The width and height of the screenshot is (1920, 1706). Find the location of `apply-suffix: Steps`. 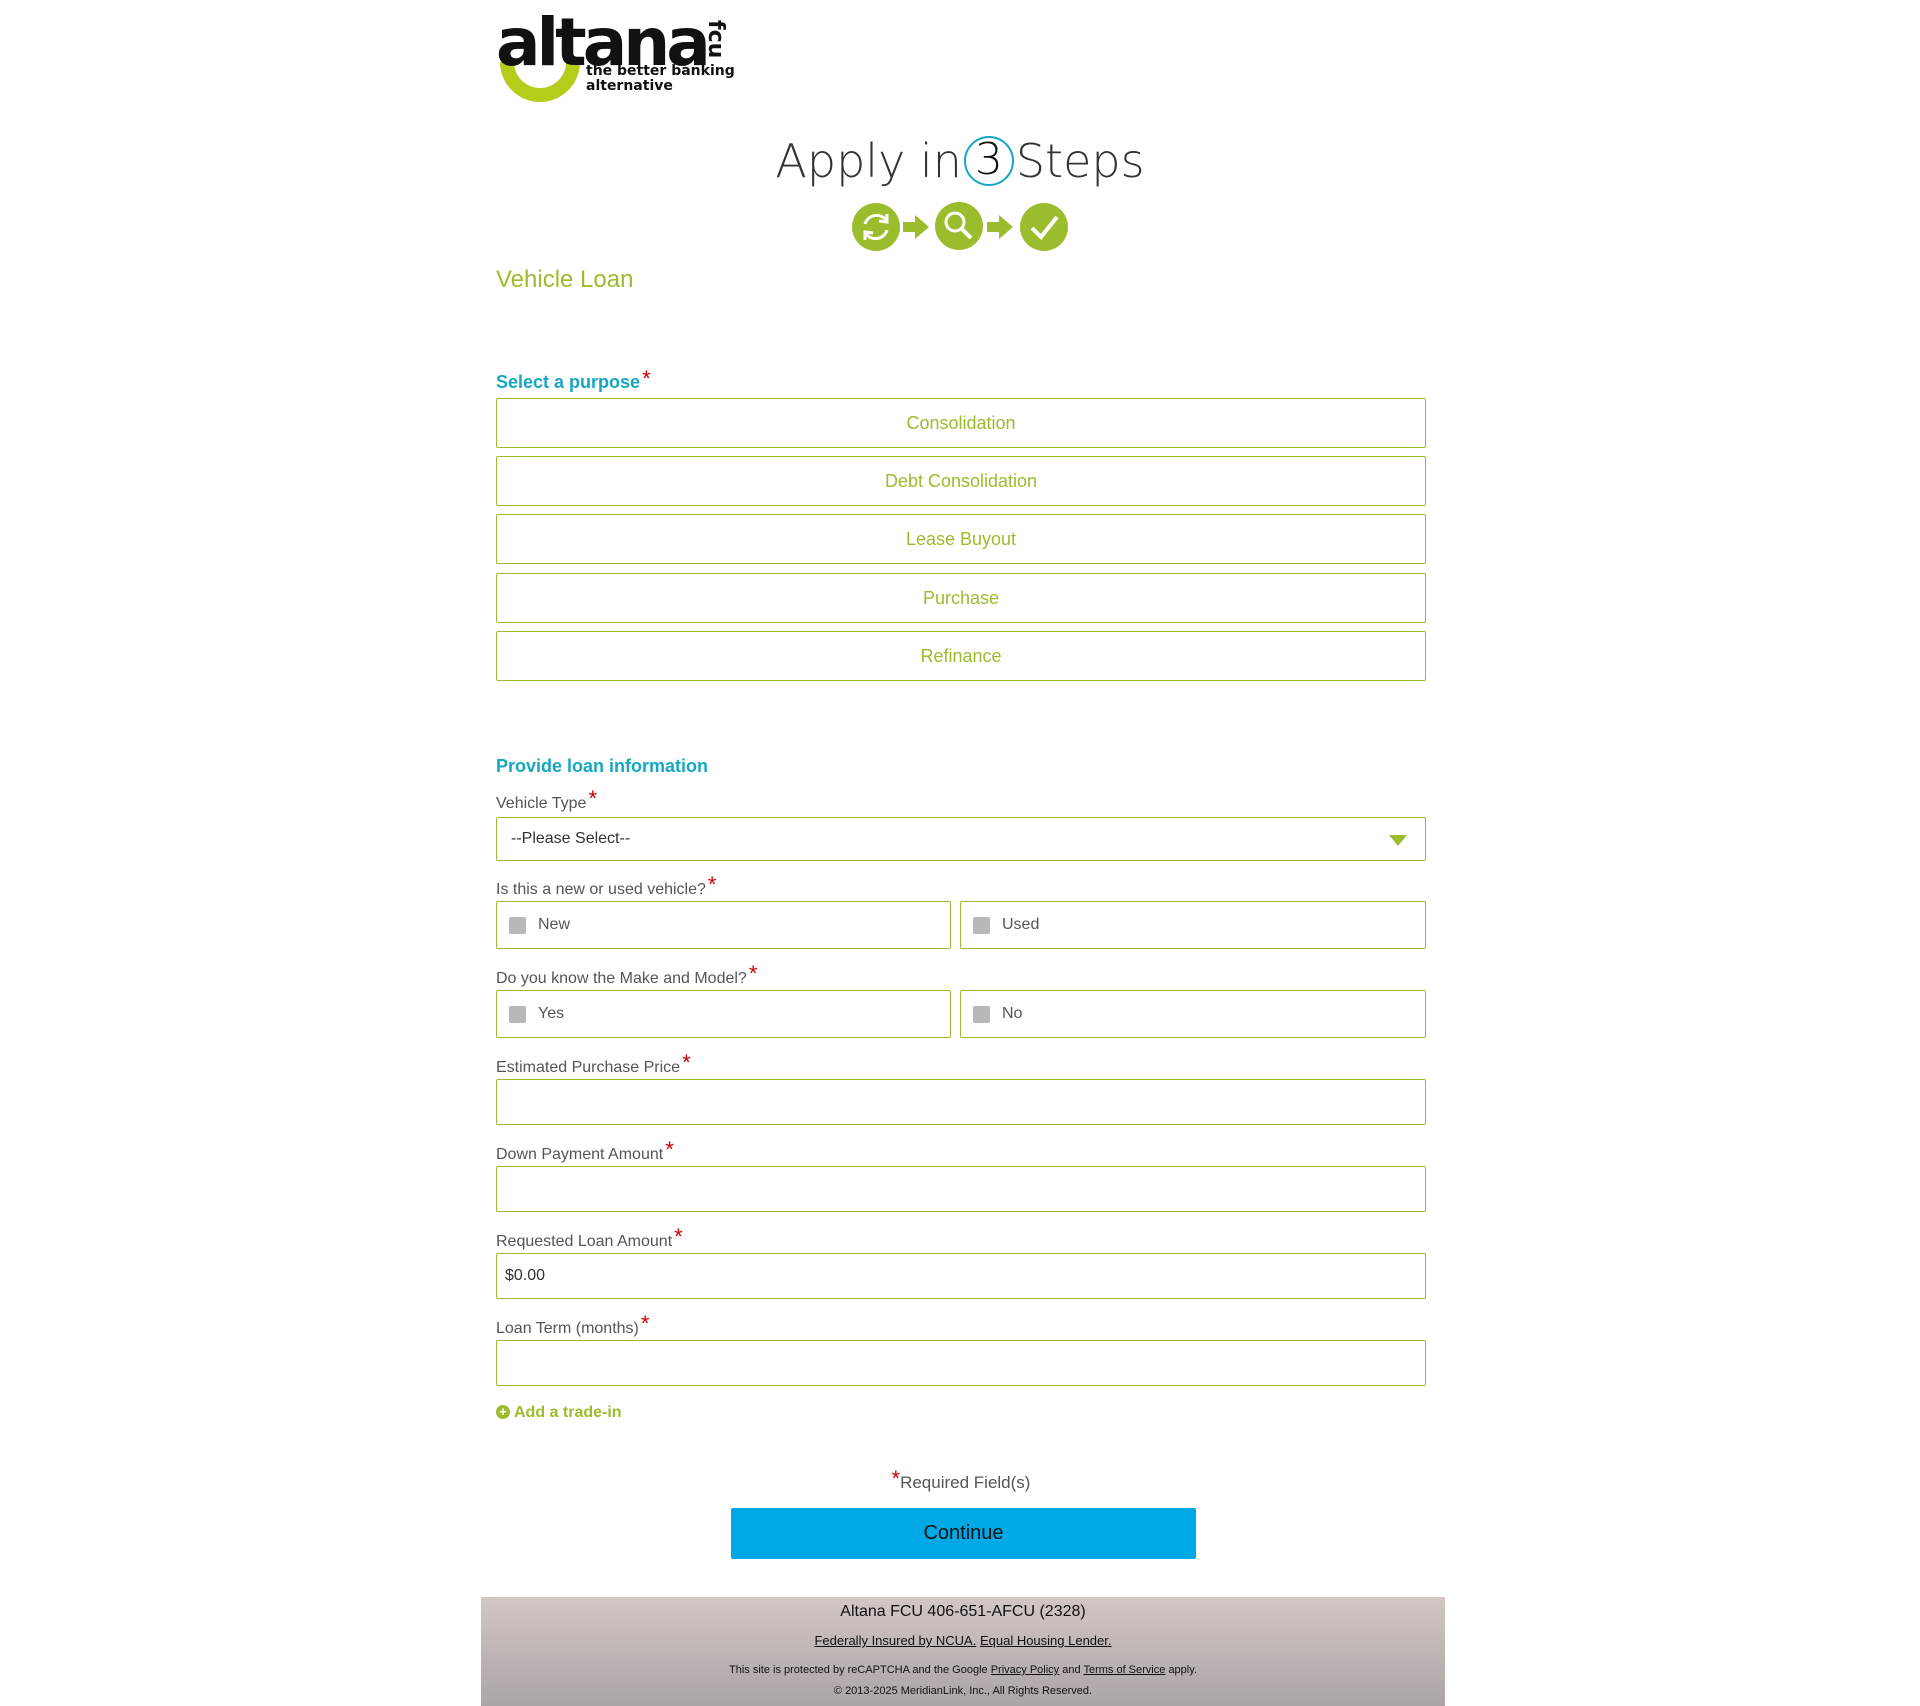

apply-suffix: Steps is located at coordinates (1080, 161).